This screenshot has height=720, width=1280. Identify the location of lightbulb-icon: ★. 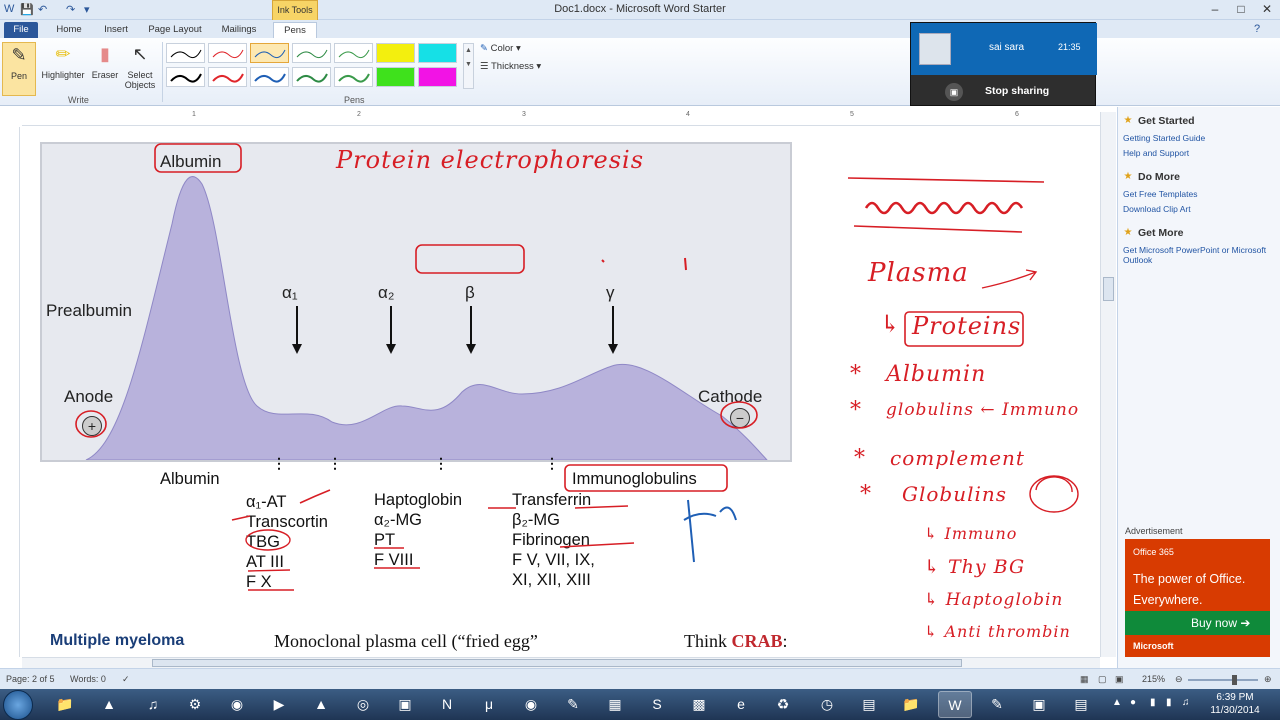
(1128, 120).